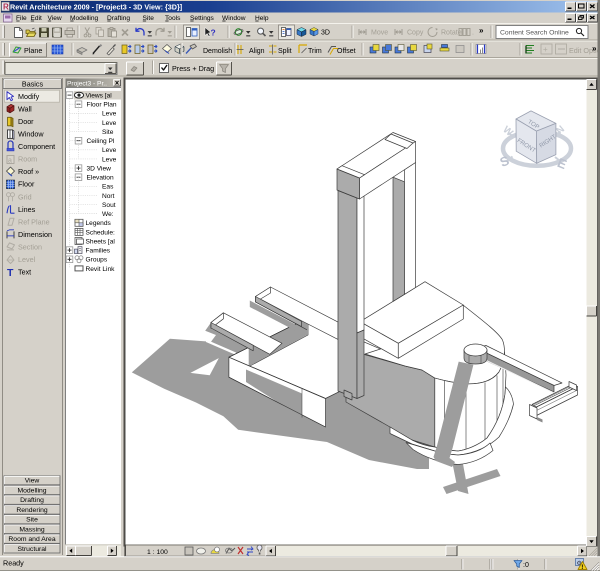  Describe the element at coordinates (99, 96) in the screenshot. I see `svg-text: Views [al` at that location.